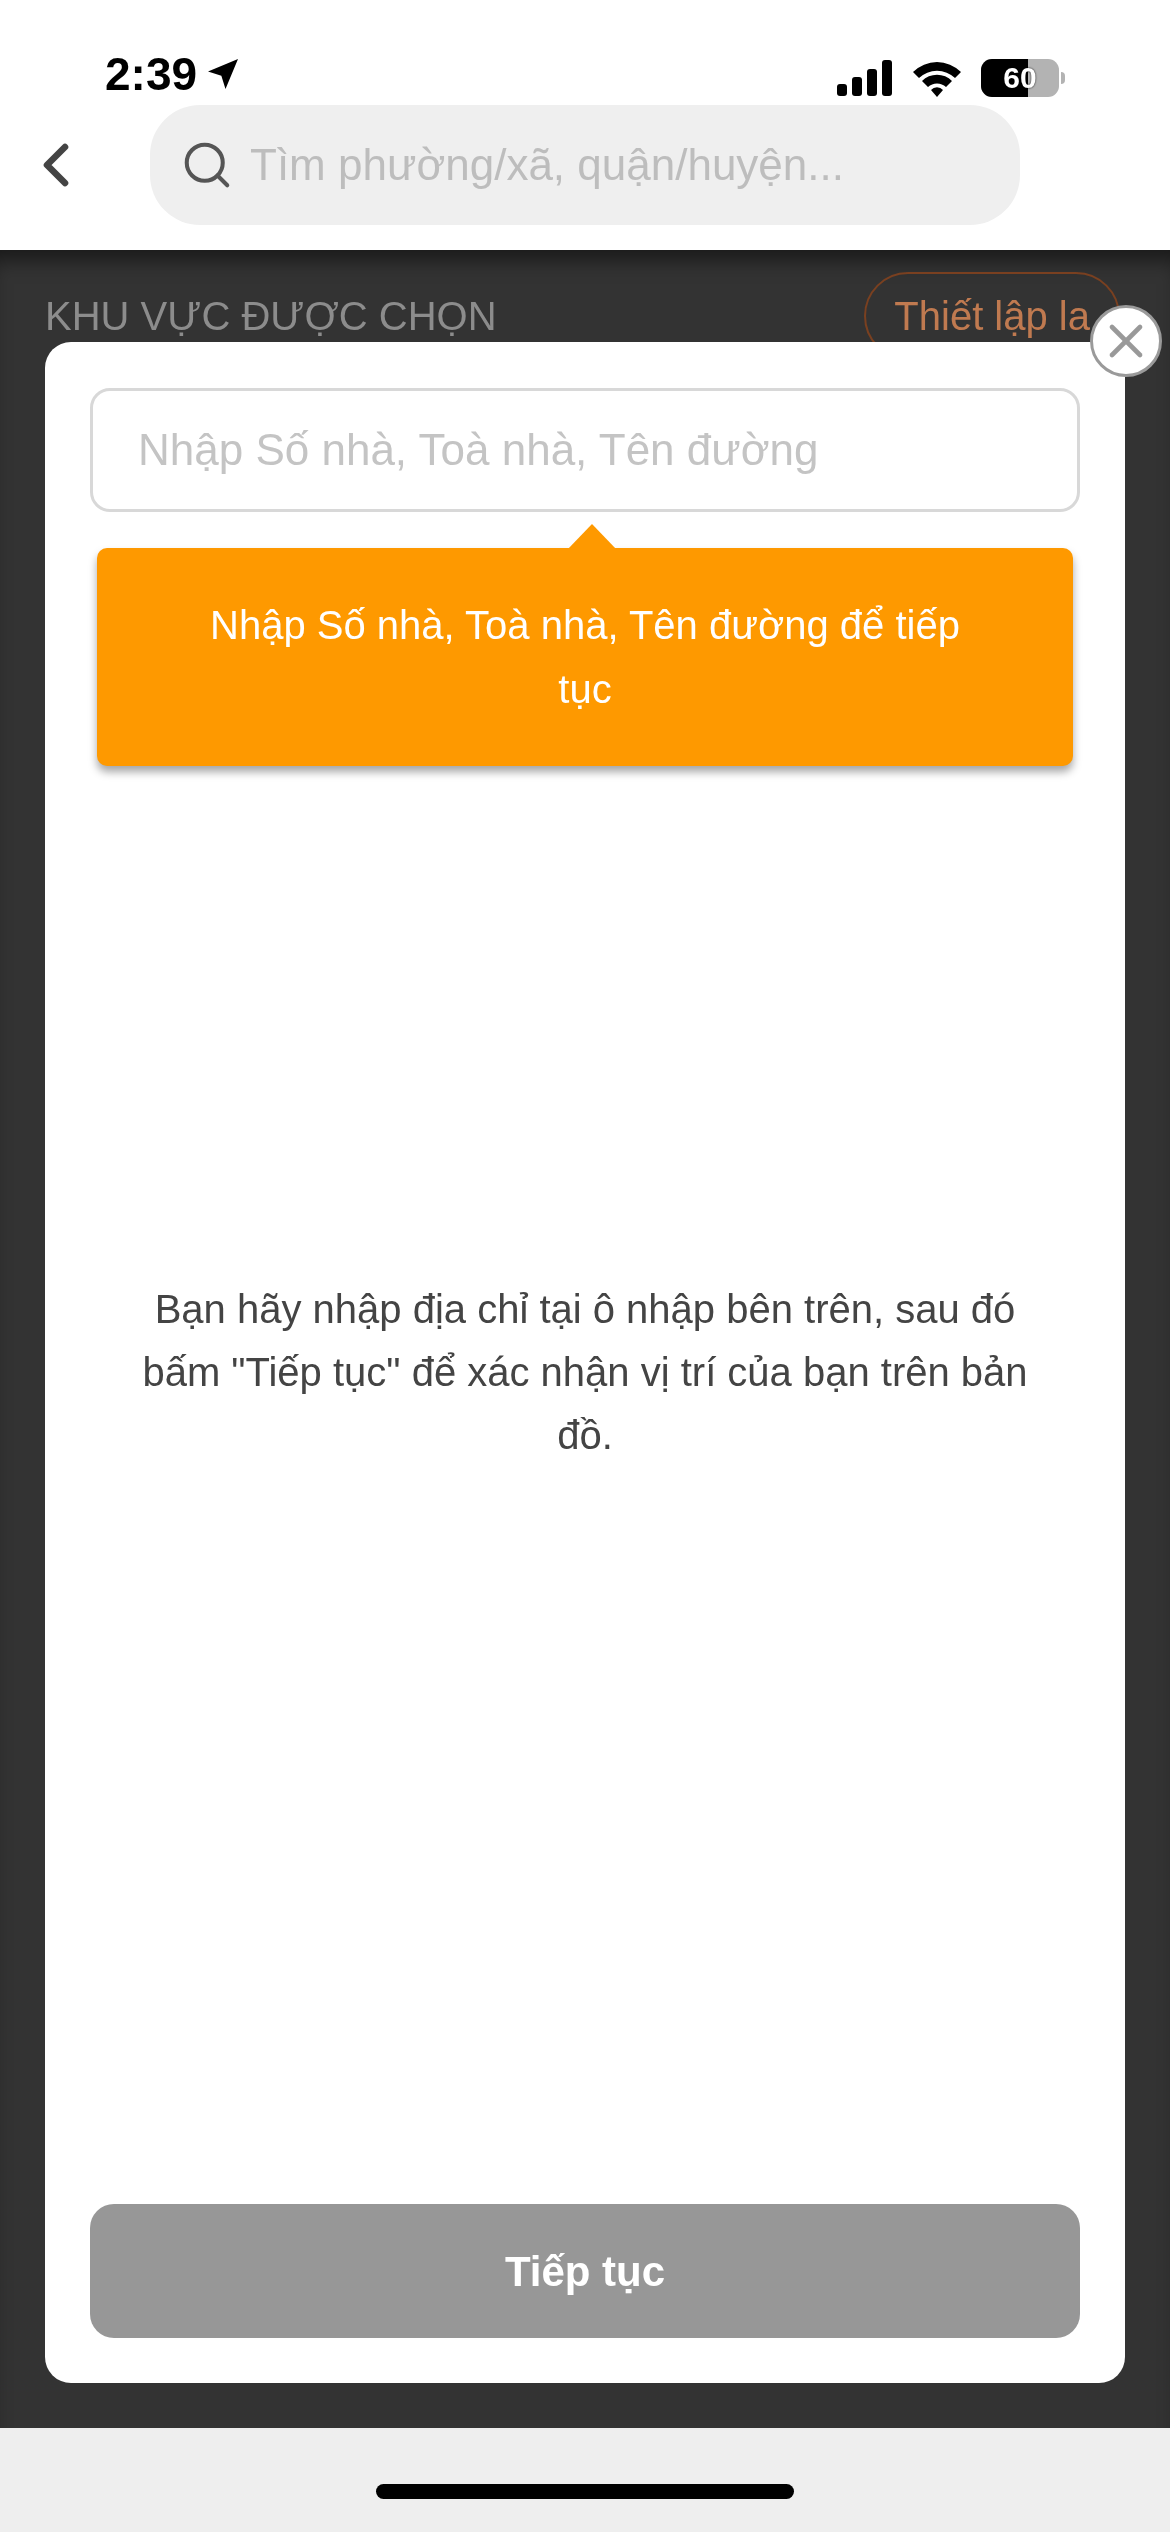 This screenshot has width=1170, height=2532. What do you see at coordinates (585, 657) in the screenshot?
I see `validation-tooltip: Nhập Số nhà, Toà nhà, Tên đường để tiếp tục` at bounding box center [585, 657].